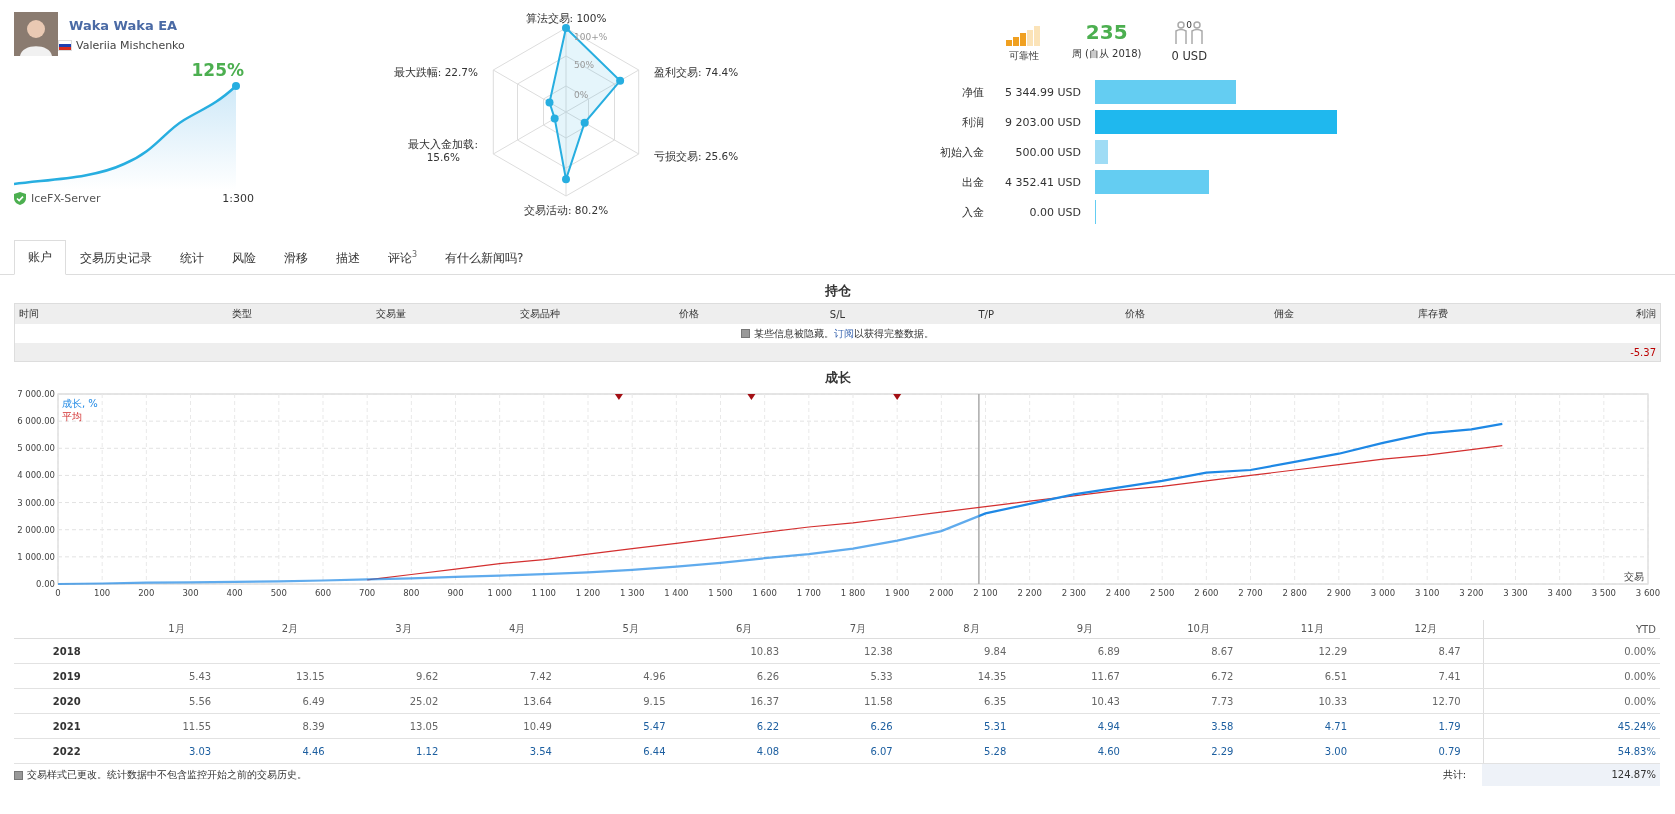  What do you see at coordinates (66, 751) in the screenshot?
I see `year-label: 2022` at bounding box center [66, 751].